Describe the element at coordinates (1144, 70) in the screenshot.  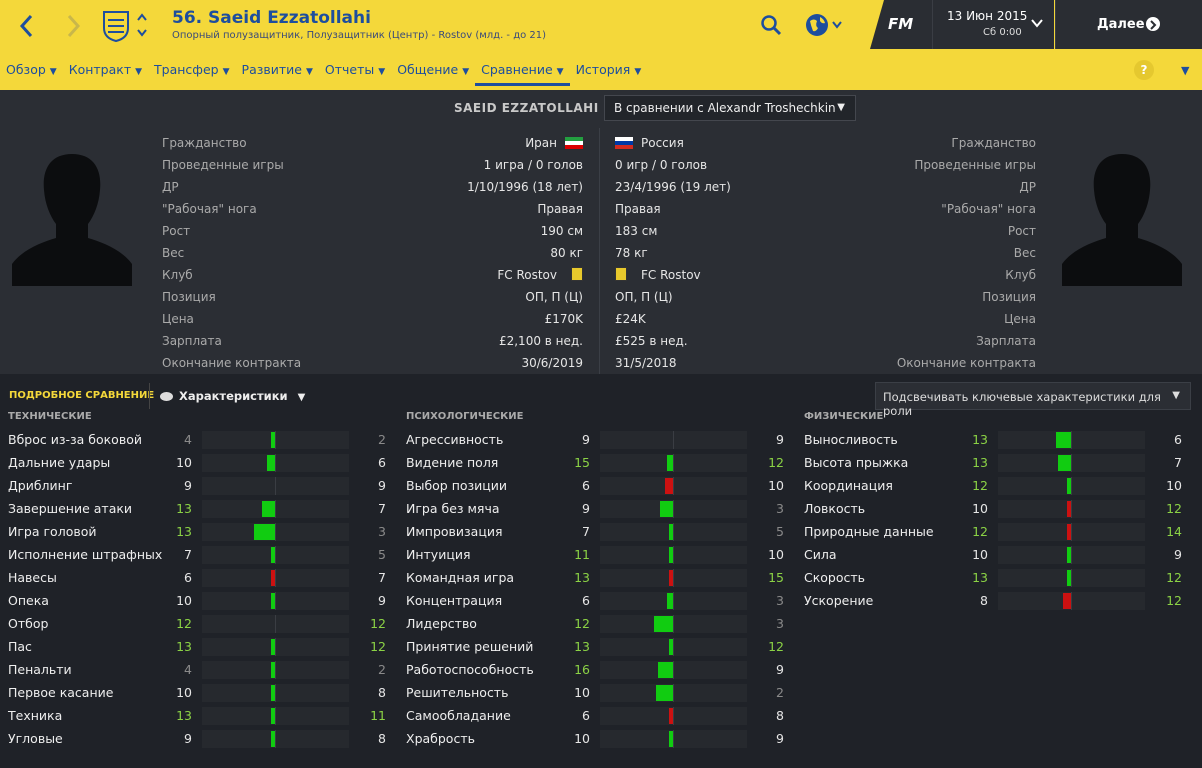
I see `help-button: ?` at that location.